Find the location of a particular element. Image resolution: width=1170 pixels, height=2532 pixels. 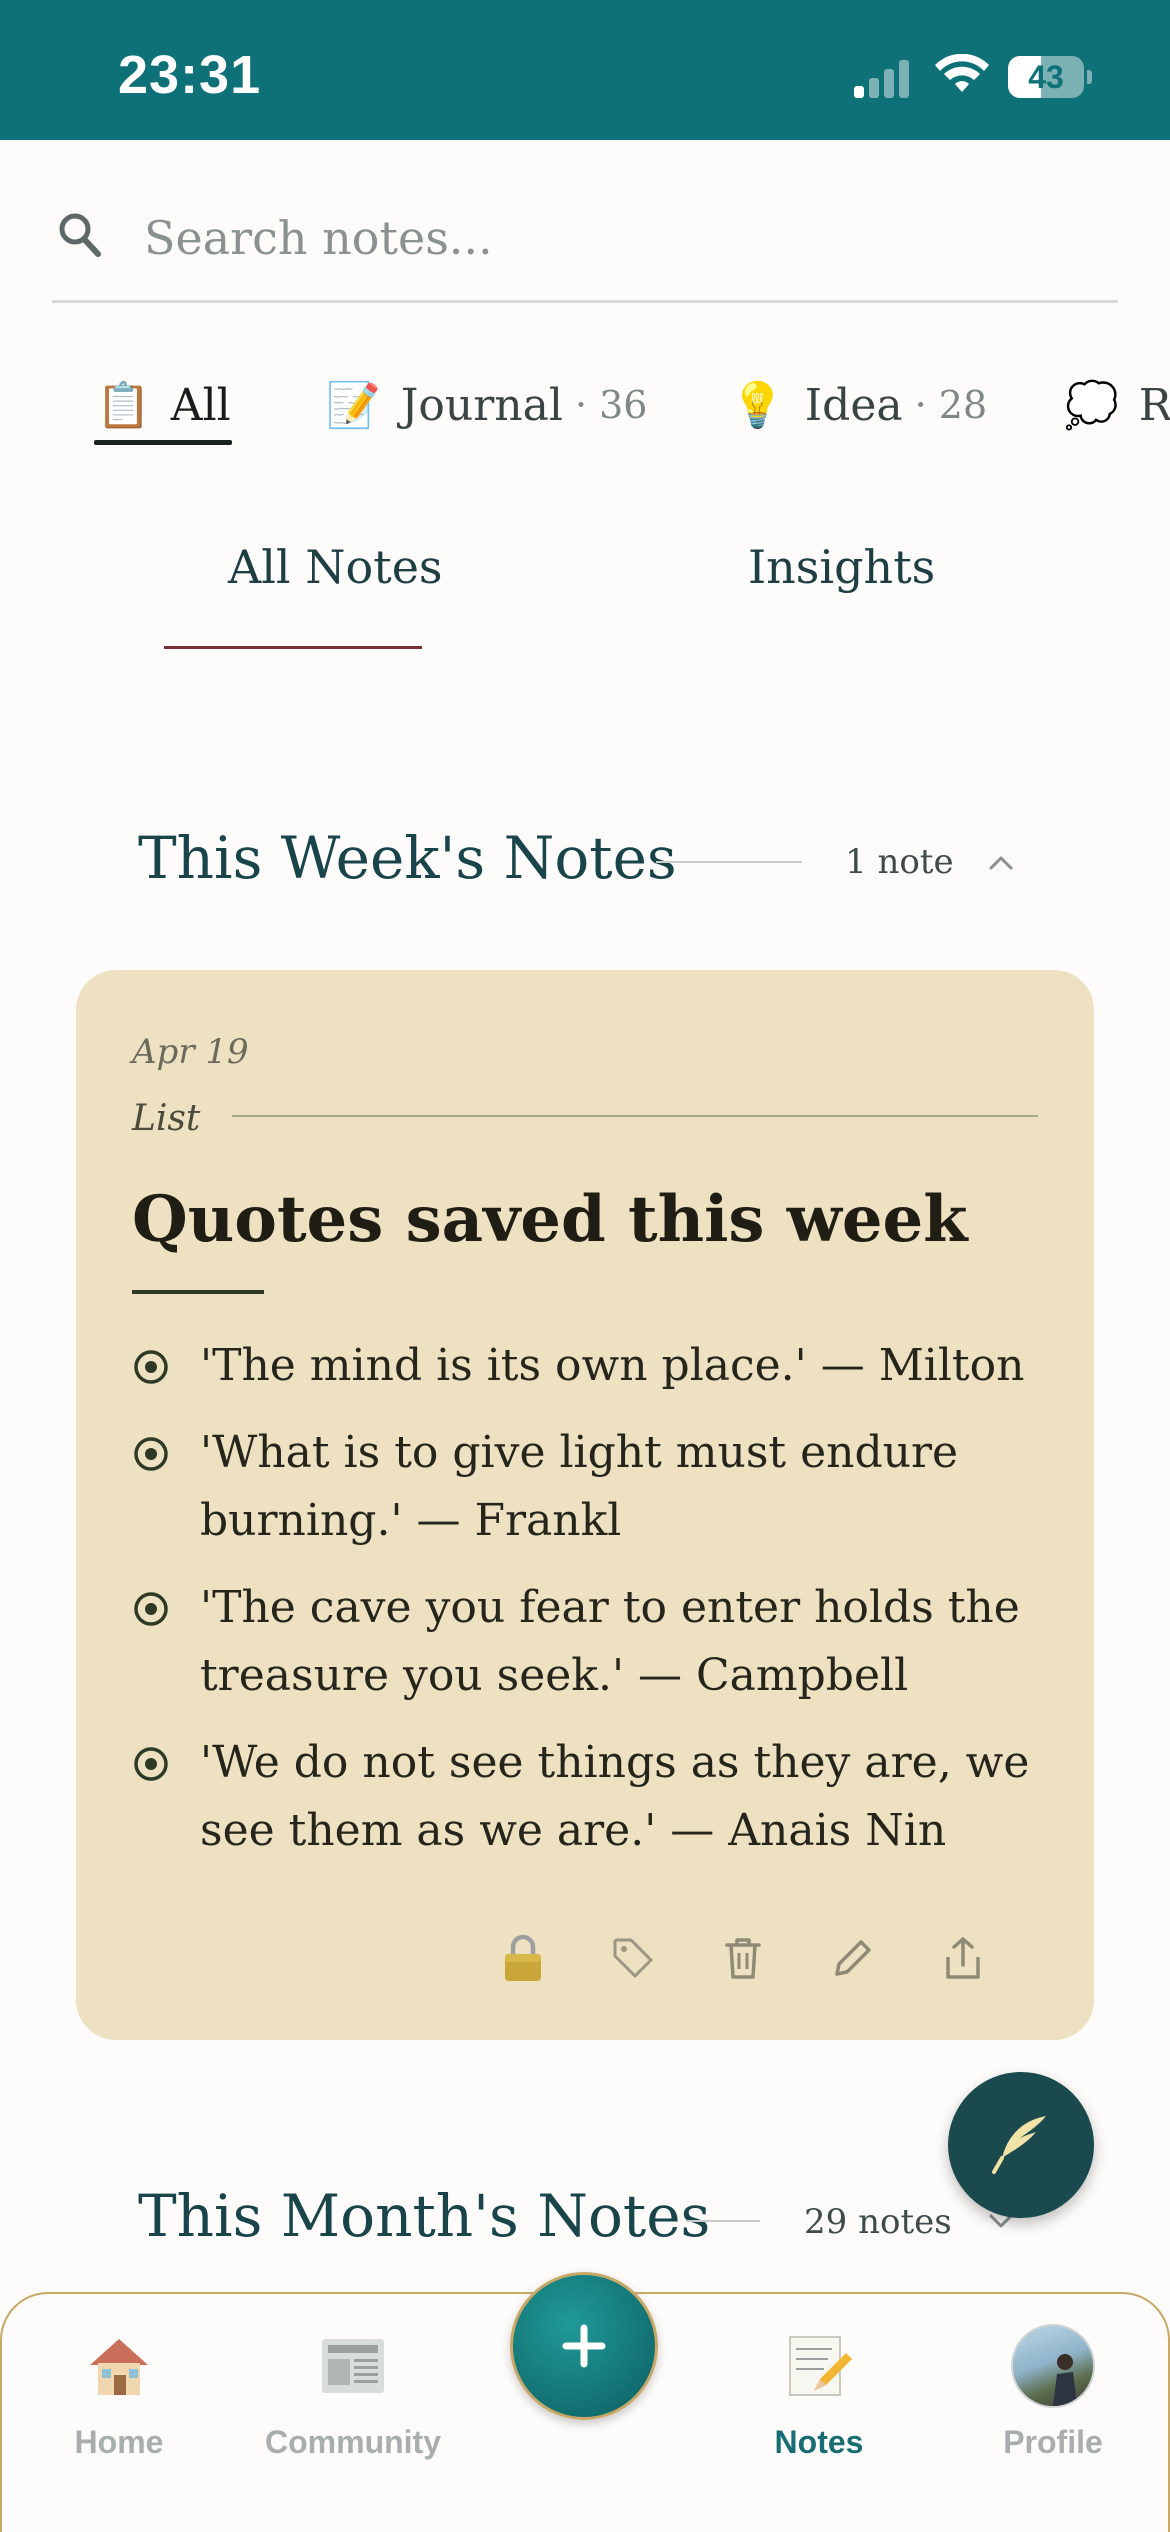

category-chip-reflection: 💭 R is located at coordinates (1117, 405).